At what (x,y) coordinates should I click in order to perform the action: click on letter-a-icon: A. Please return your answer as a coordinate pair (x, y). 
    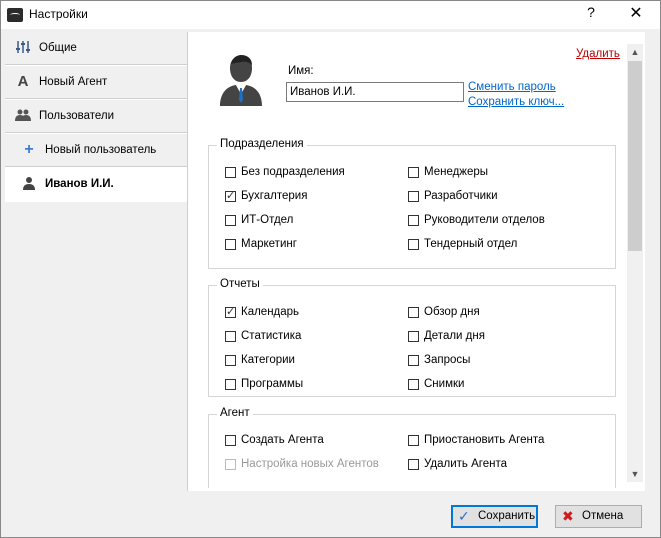
    Looking at the image, I should click on (23, 81).